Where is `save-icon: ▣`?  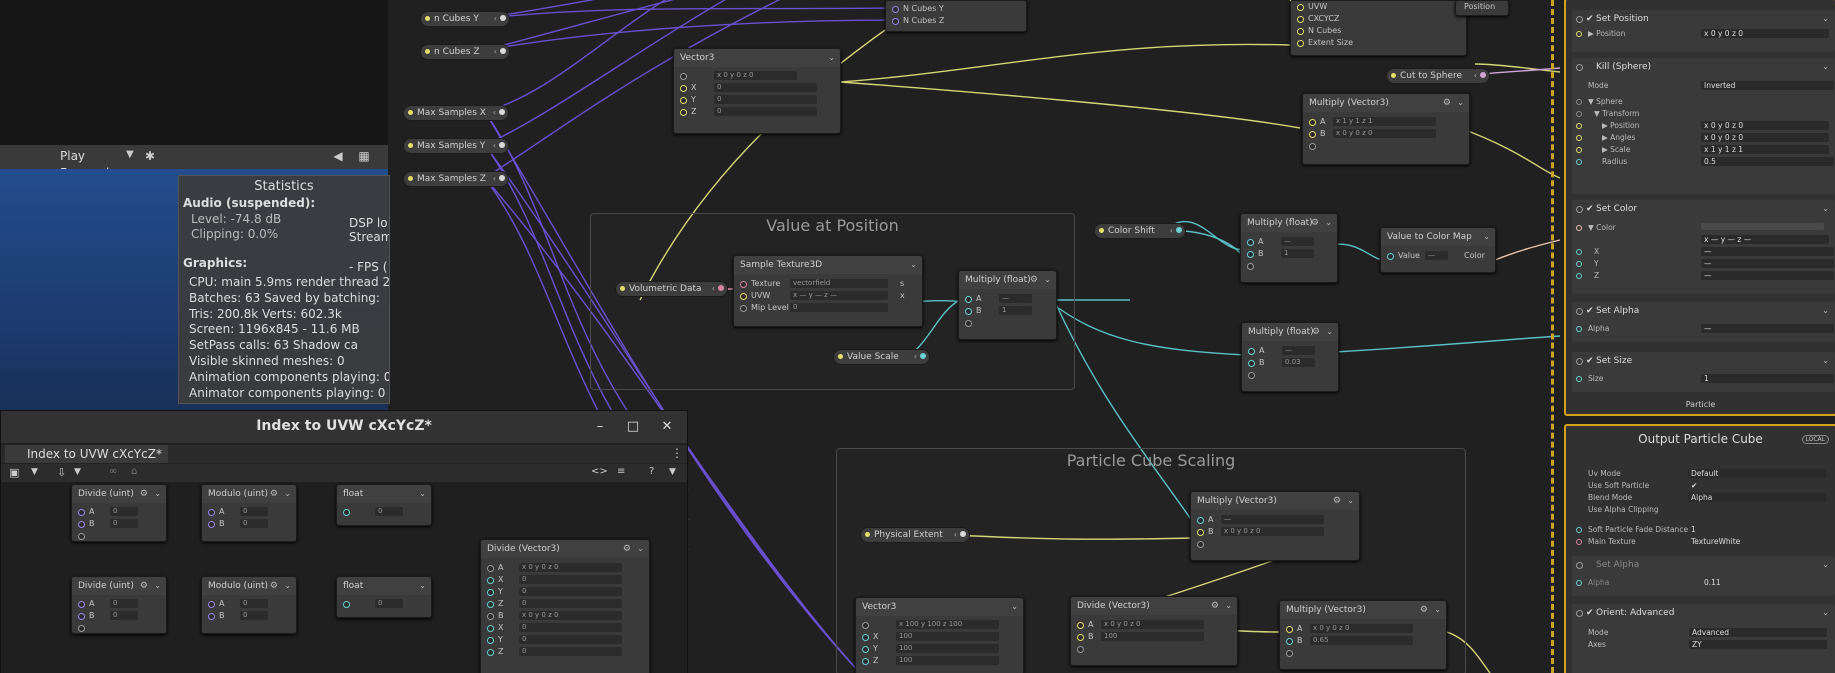
save-icon: ▣ is located at coordinates (14, 472).